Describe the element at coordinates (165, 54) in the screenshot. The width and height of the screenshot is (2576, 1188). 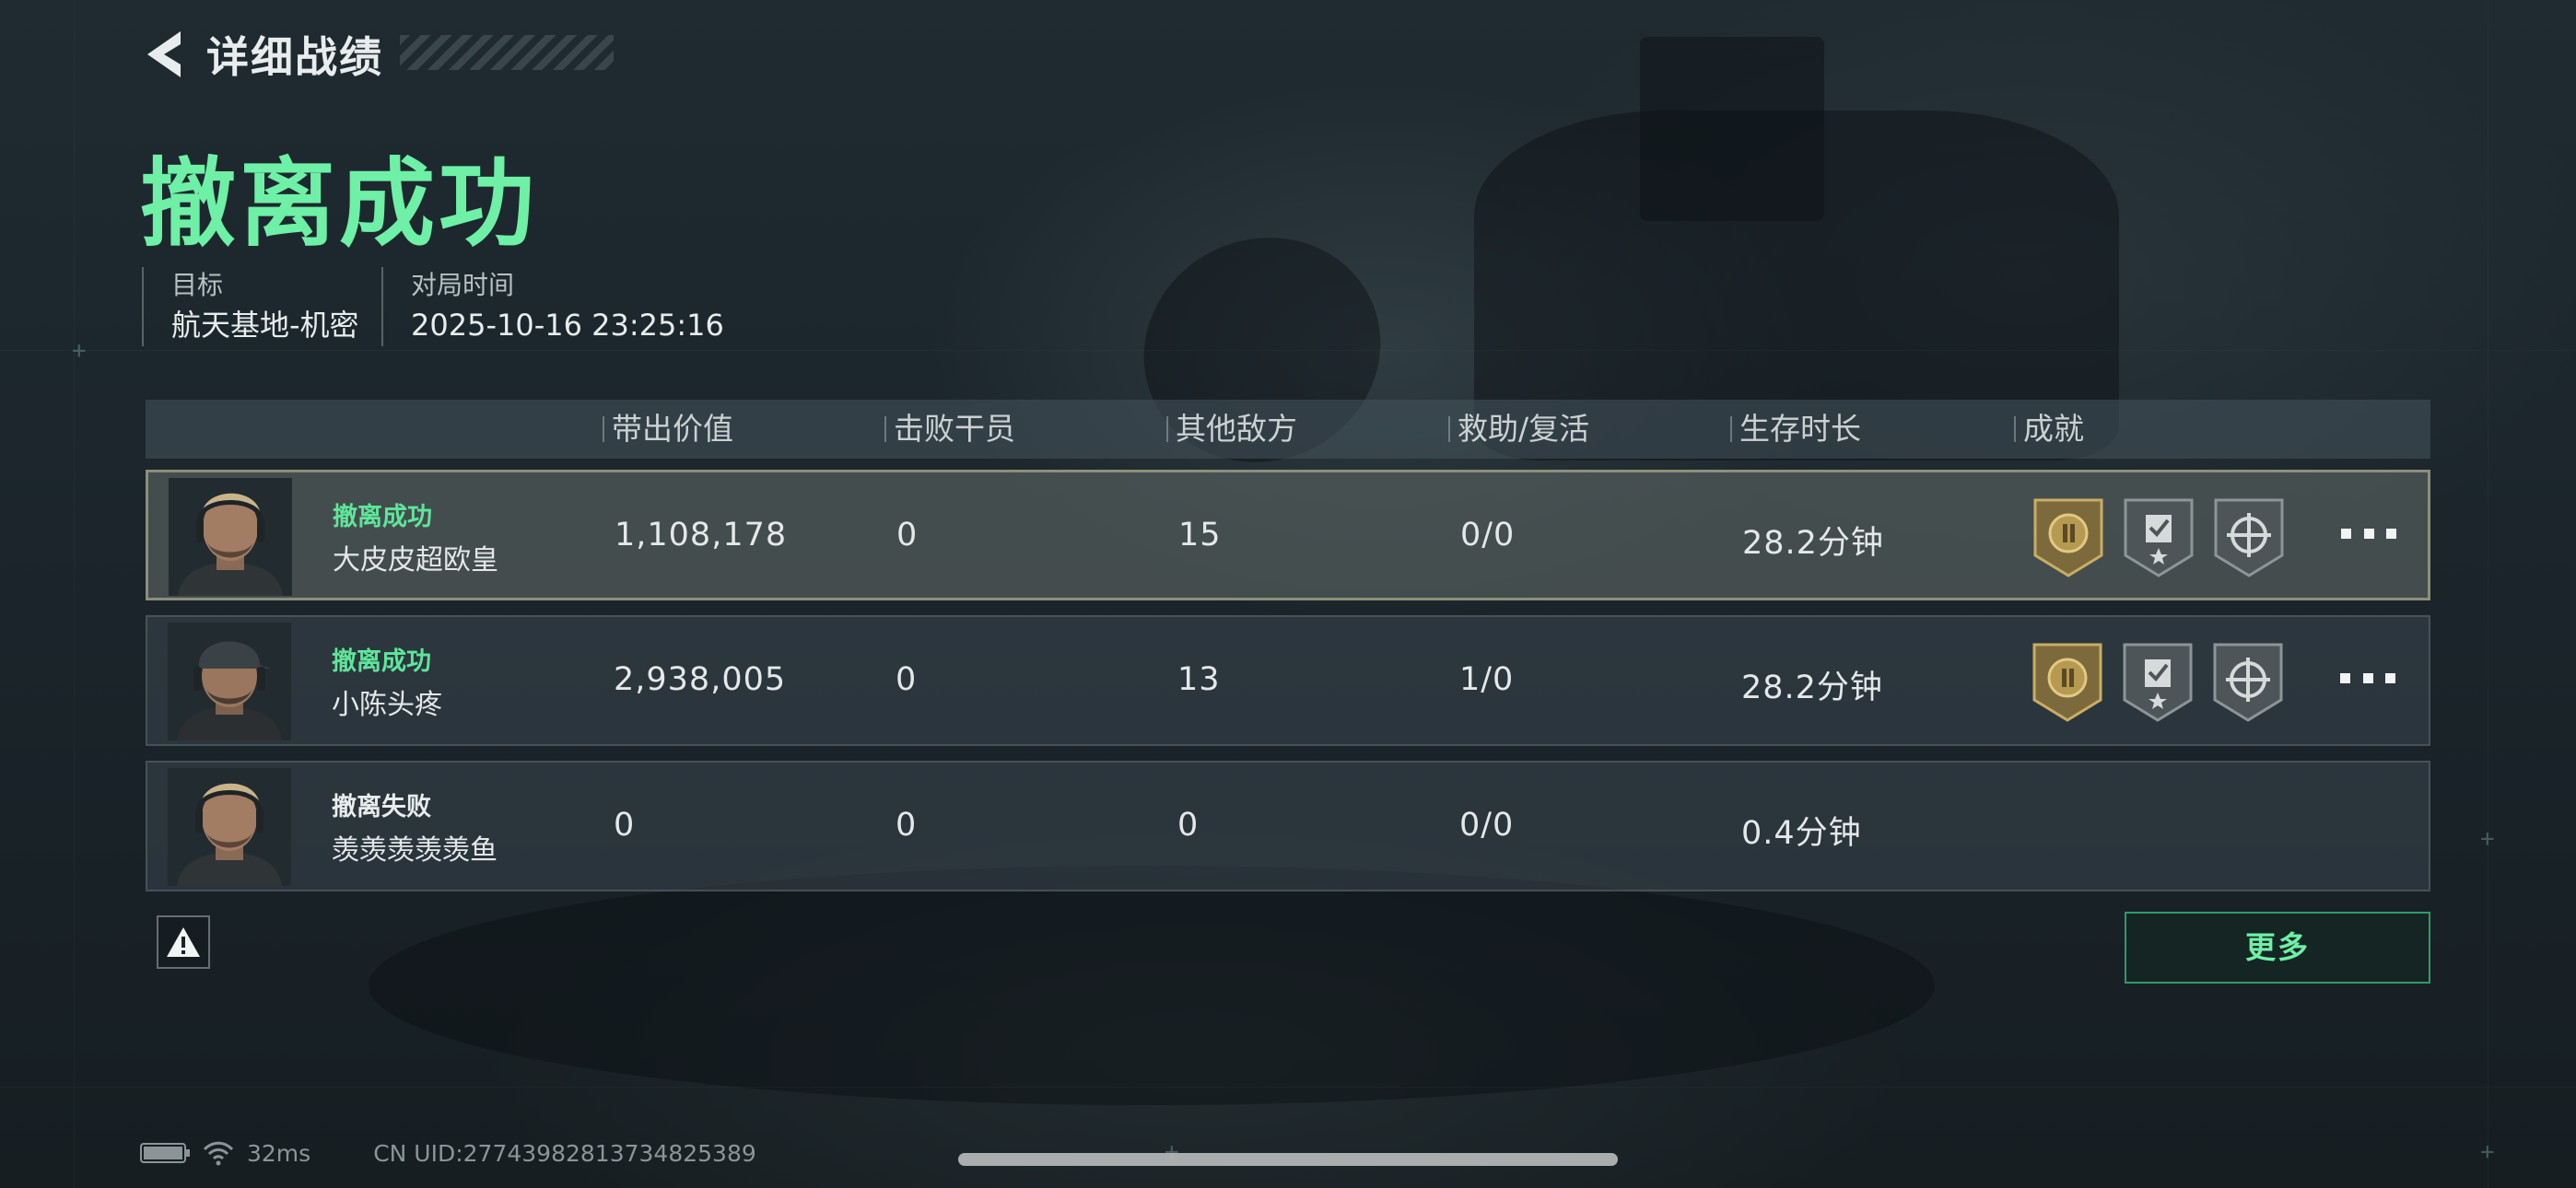
I see `back-arrow-icon` at that location.